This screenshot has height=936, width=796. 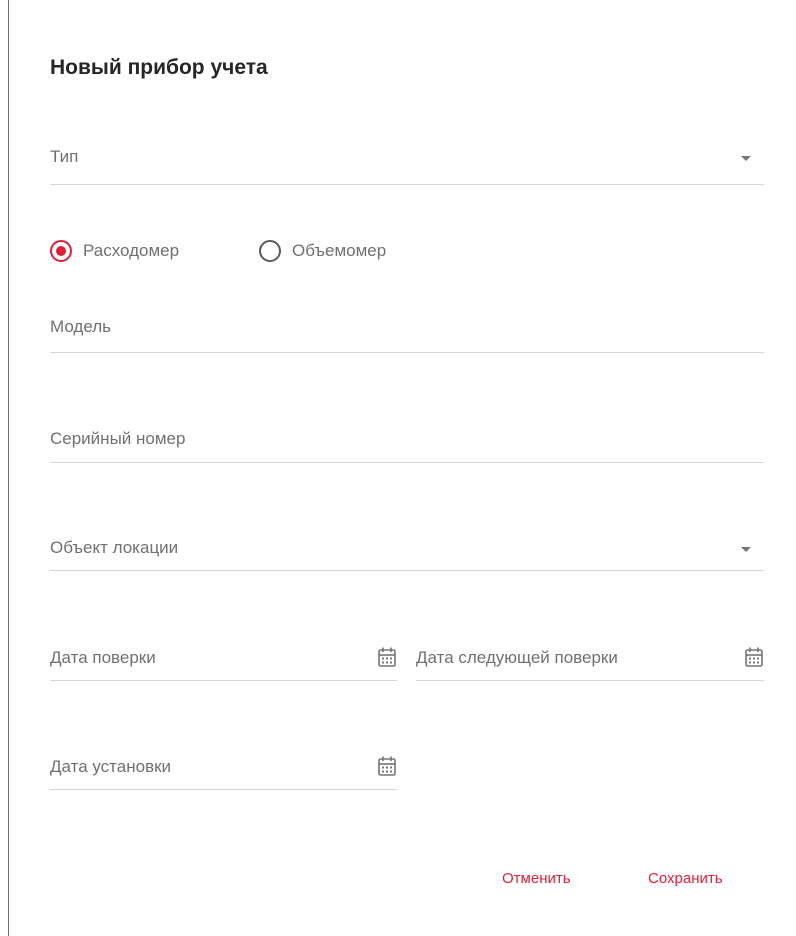 What do you see at coordinates (339, 250) in the screenshot?
I see `radio-volumemeter-label: Объемомер` at bounding box center [339, 250].